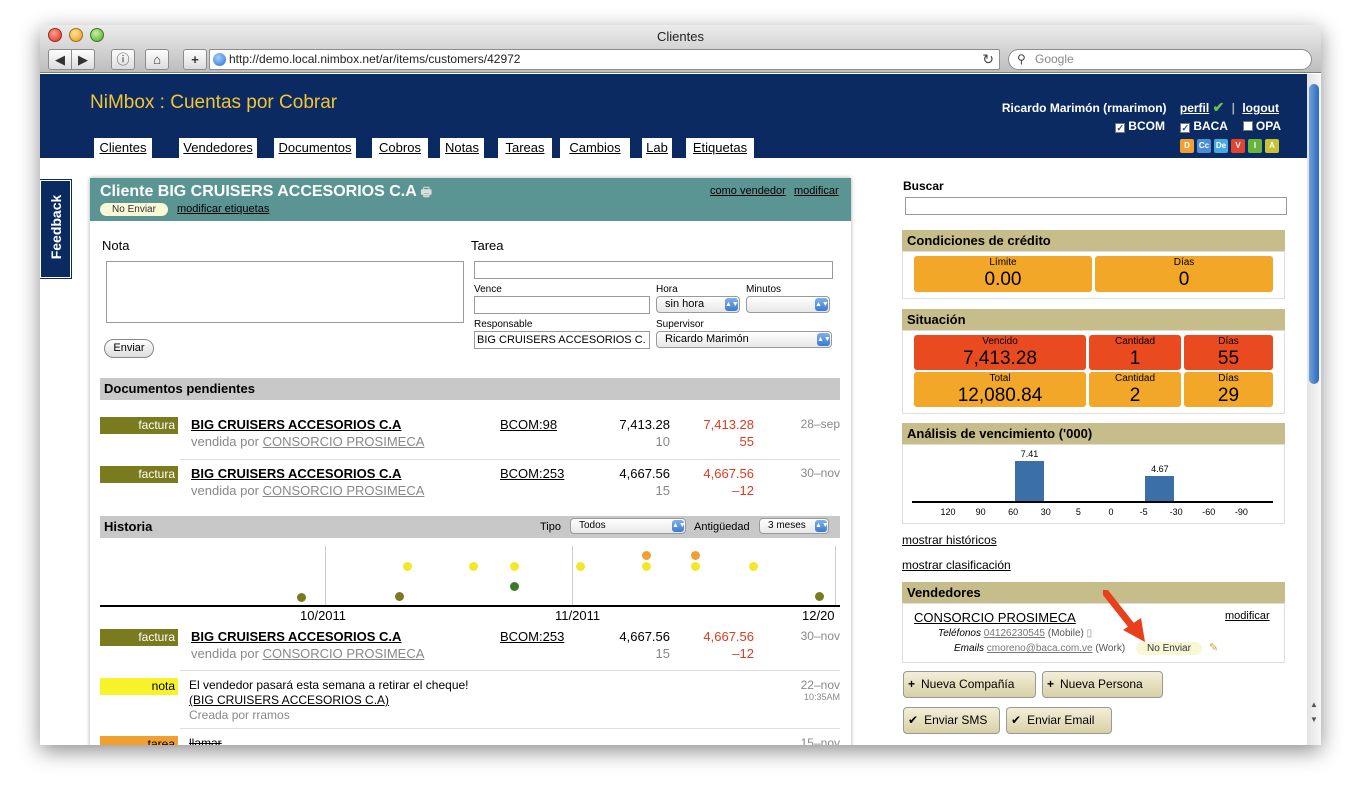  What do you see at coordinates (748, 191) in the screenshot?
I see `as-seller-link: como vendedor` at bounding box center [748, 191].